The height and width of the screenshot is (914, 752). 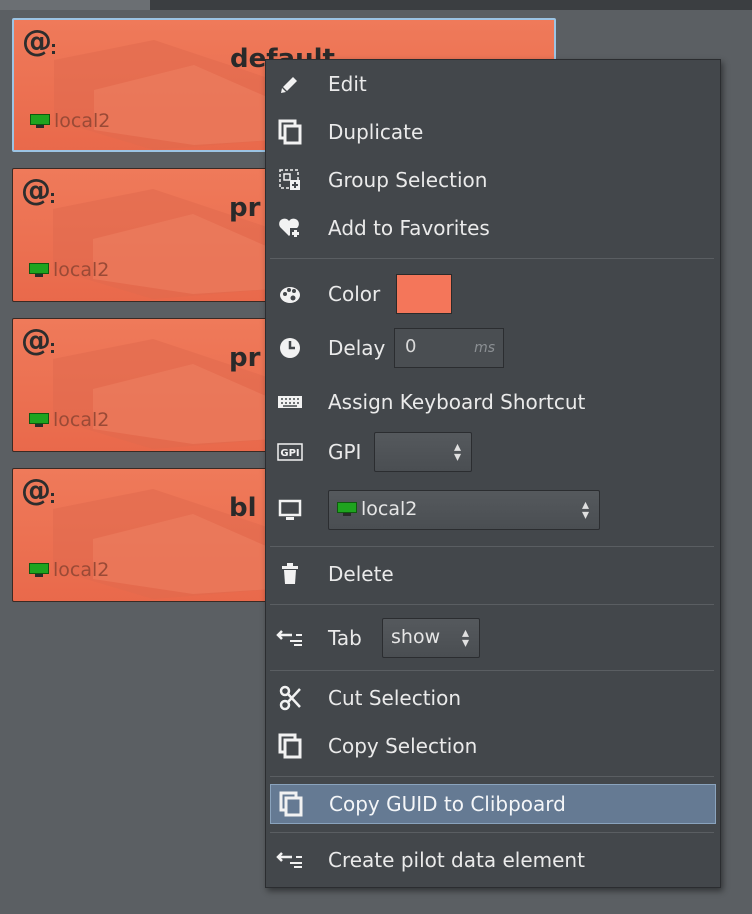 What do you see at coordinates (290, 402) in the screenshot?
I see `keyboard-icon` at bounding box center [290, 402].